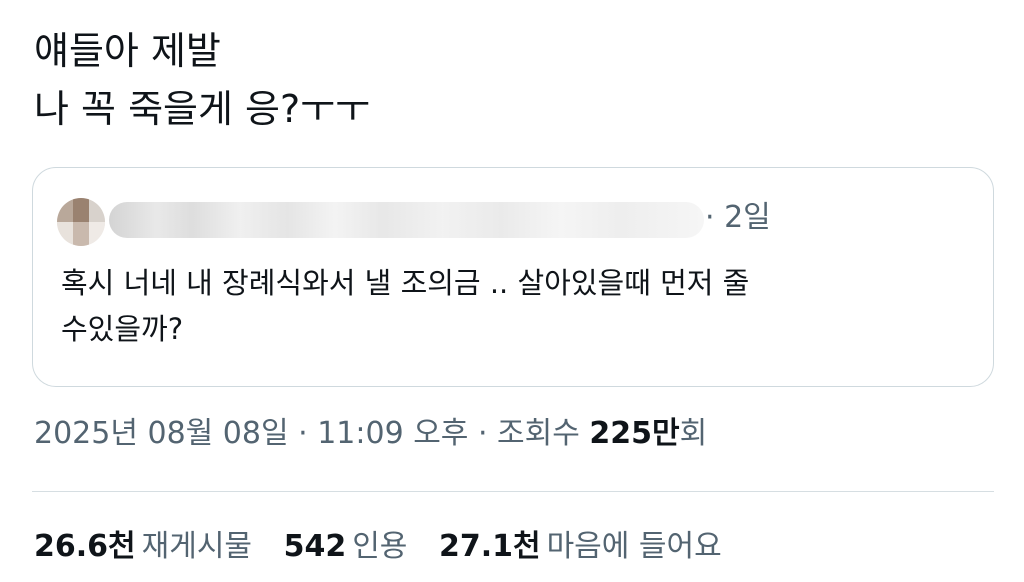 The height and width of the screenshot is (582, 1024). I want to click on likes-stat: 27.1천 마음에 들어요, so click(580, 547).